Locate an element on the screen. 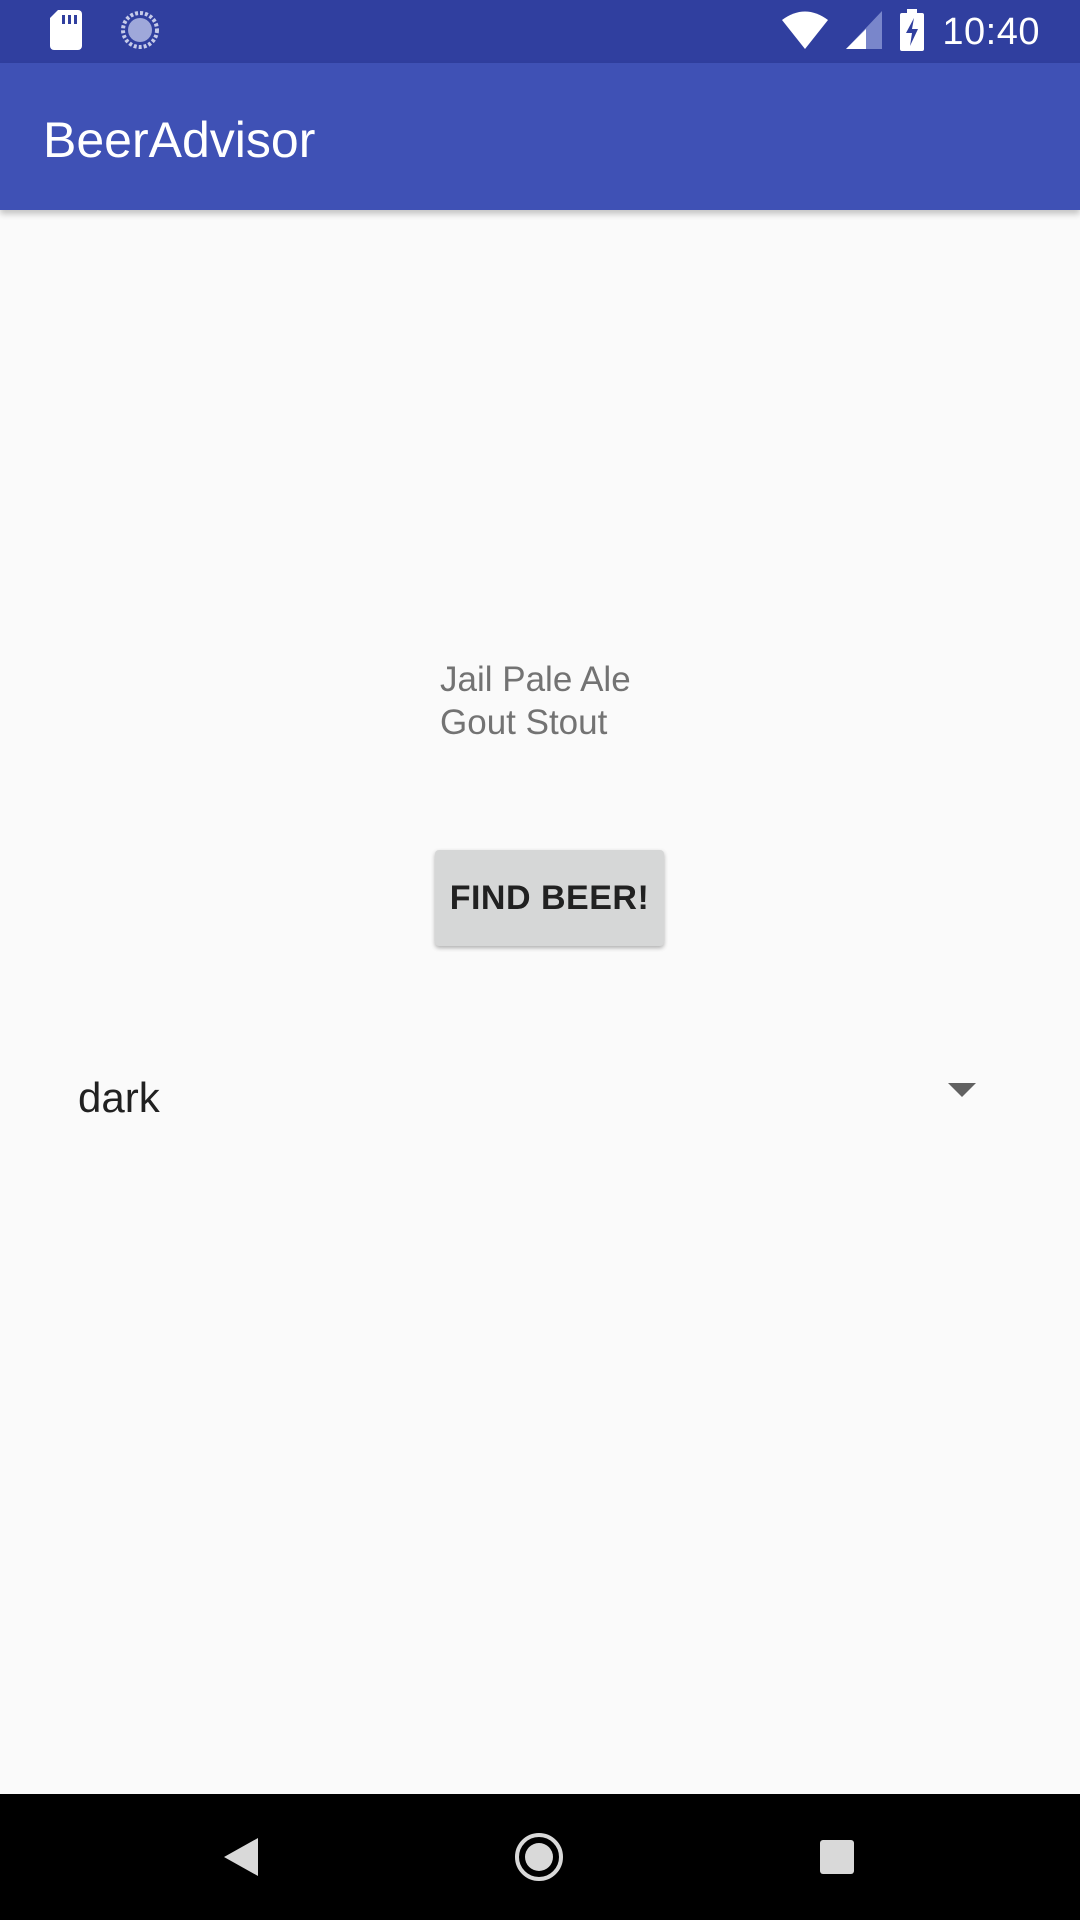  dropdown-arrow-icon is located at coordinates (962, 1092).